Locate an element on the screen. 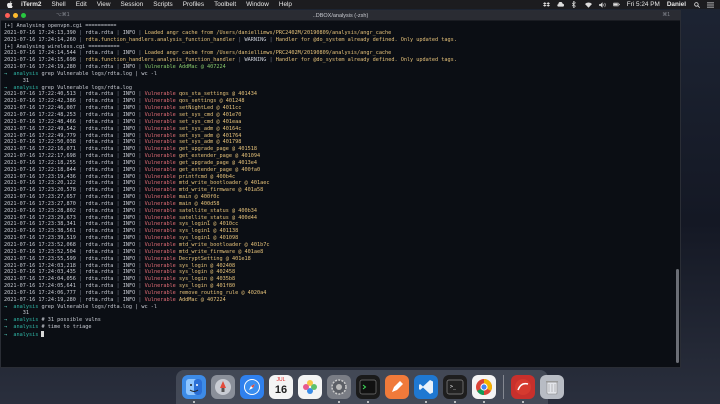 Image resolution: width=720 pixels, height=404 pixels. menu-window: Window is located at coordinates (257, 4).